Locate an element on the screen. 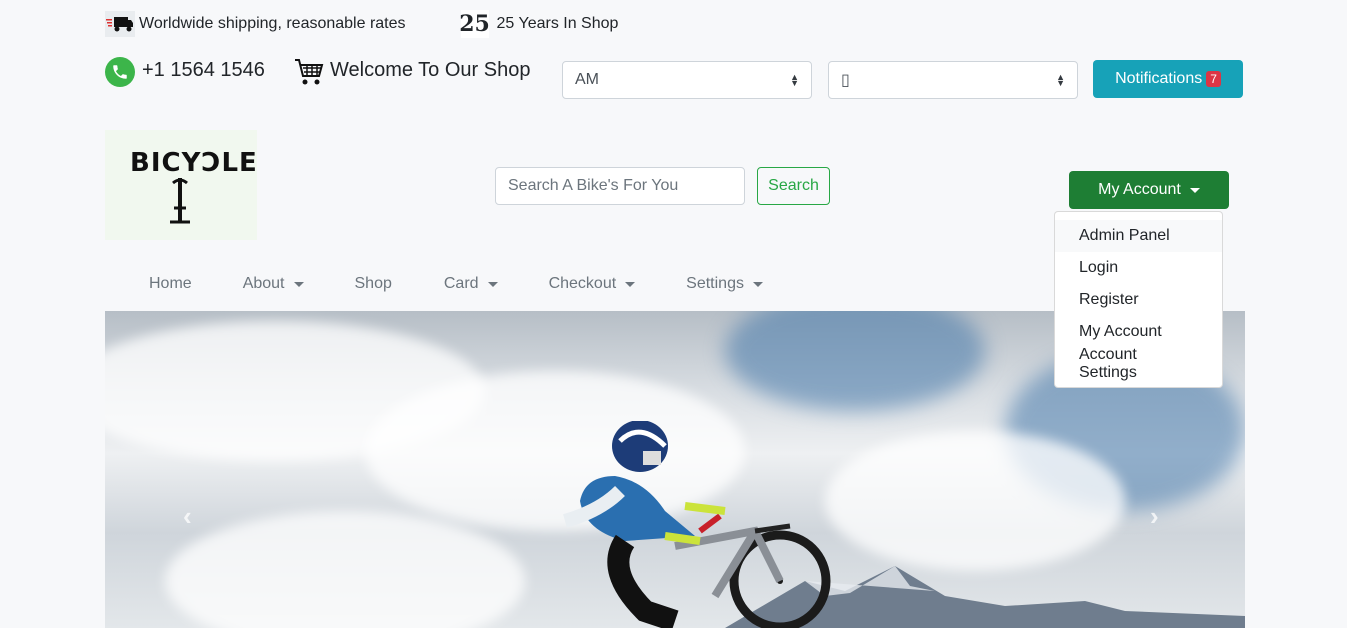 This screenshot has height=628, width=1347. notifications-label: Notifications is located at coordinates (1159, 78).